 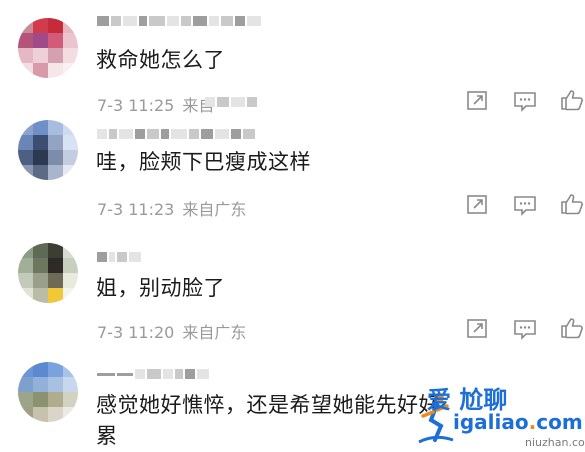 What do you see at coordinates (268, 405) in the screenshot?
I see `comment-text-line-1: 感觉她好憔悴，还是希望她能先好好` at bounding box center [268, 405].